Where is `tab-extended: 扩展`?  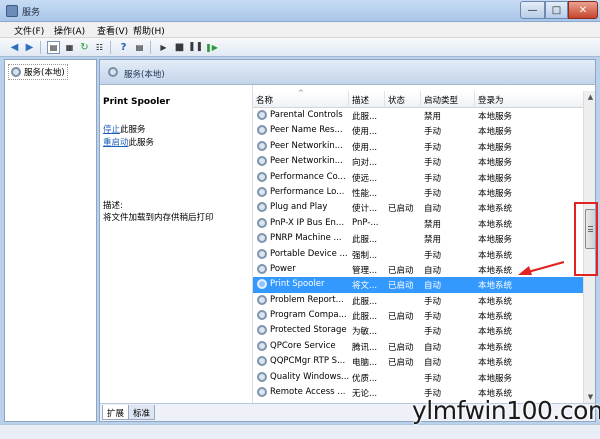
tab-extended: 扩展 is located at coordinates (116, 412).